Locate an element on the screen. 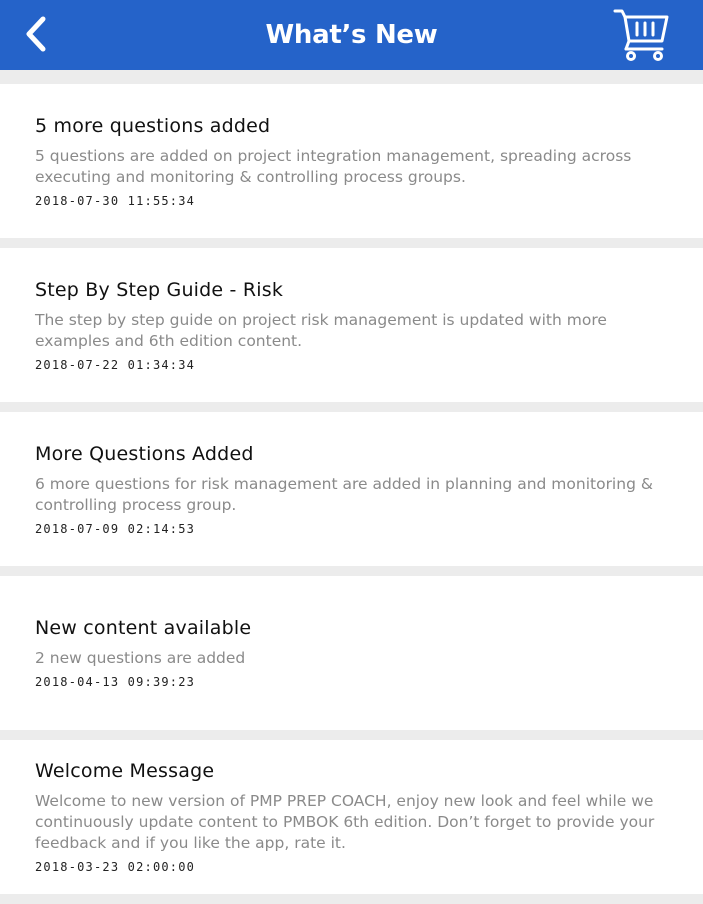  news-item-title: More Questions Added is located at coordinates (144, 453).